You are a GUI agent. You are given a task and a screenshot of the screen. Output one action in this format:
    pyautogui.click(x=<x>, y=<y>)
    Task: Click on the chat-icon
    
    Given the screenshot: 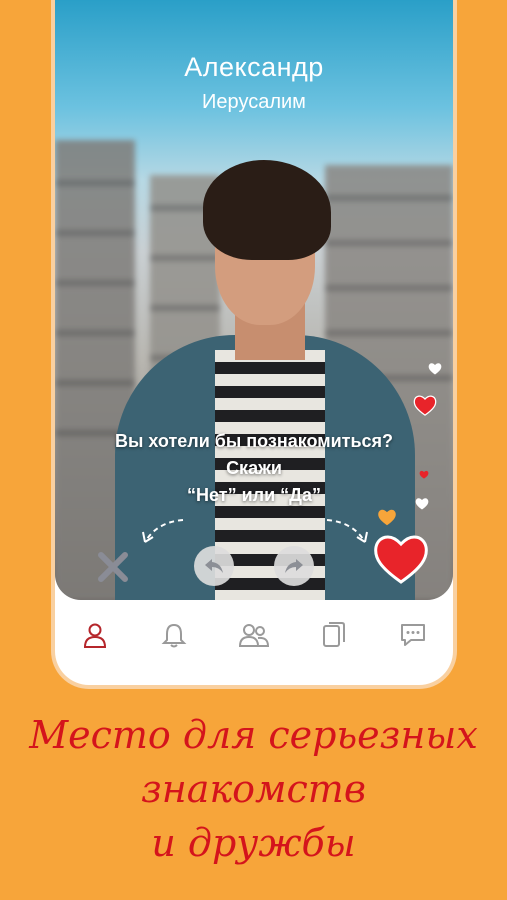 What is the action you would take?
    pyautogui.click(x=413, y=635)
    